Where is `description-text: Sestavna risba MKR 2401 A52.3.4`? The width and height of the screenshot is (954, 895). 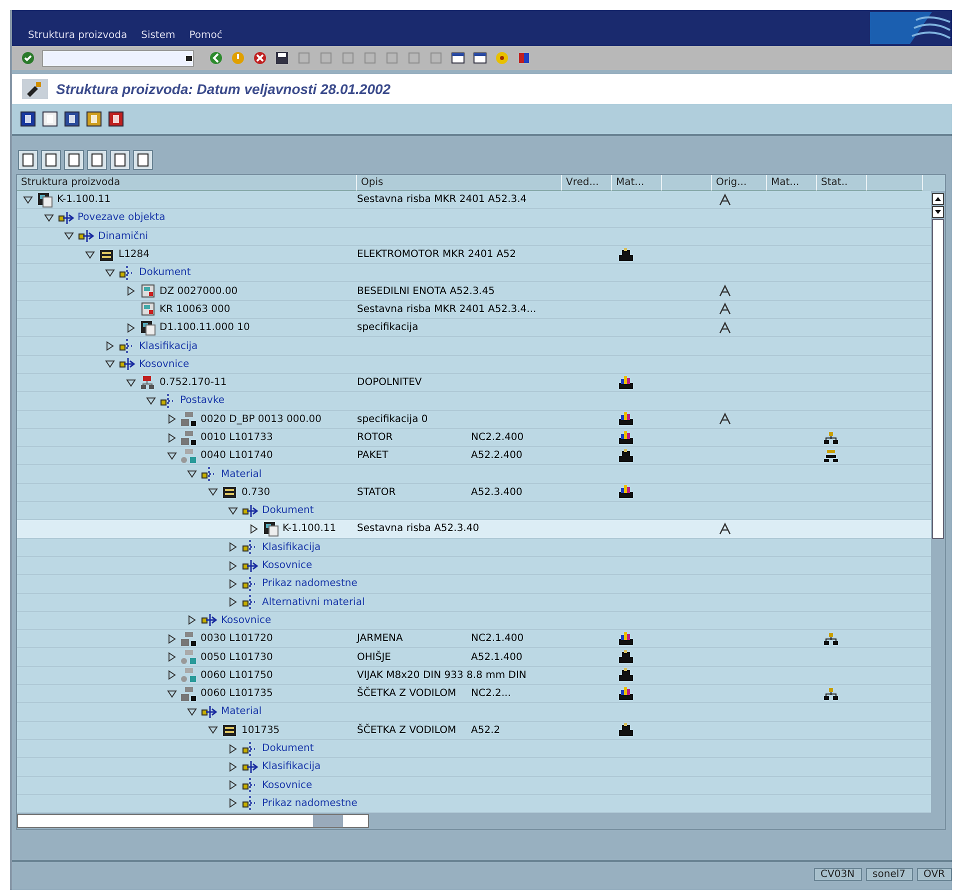
description-text: Sestavna risba MKR 2401 A52.3.4 is located at coordinates (442, 200).